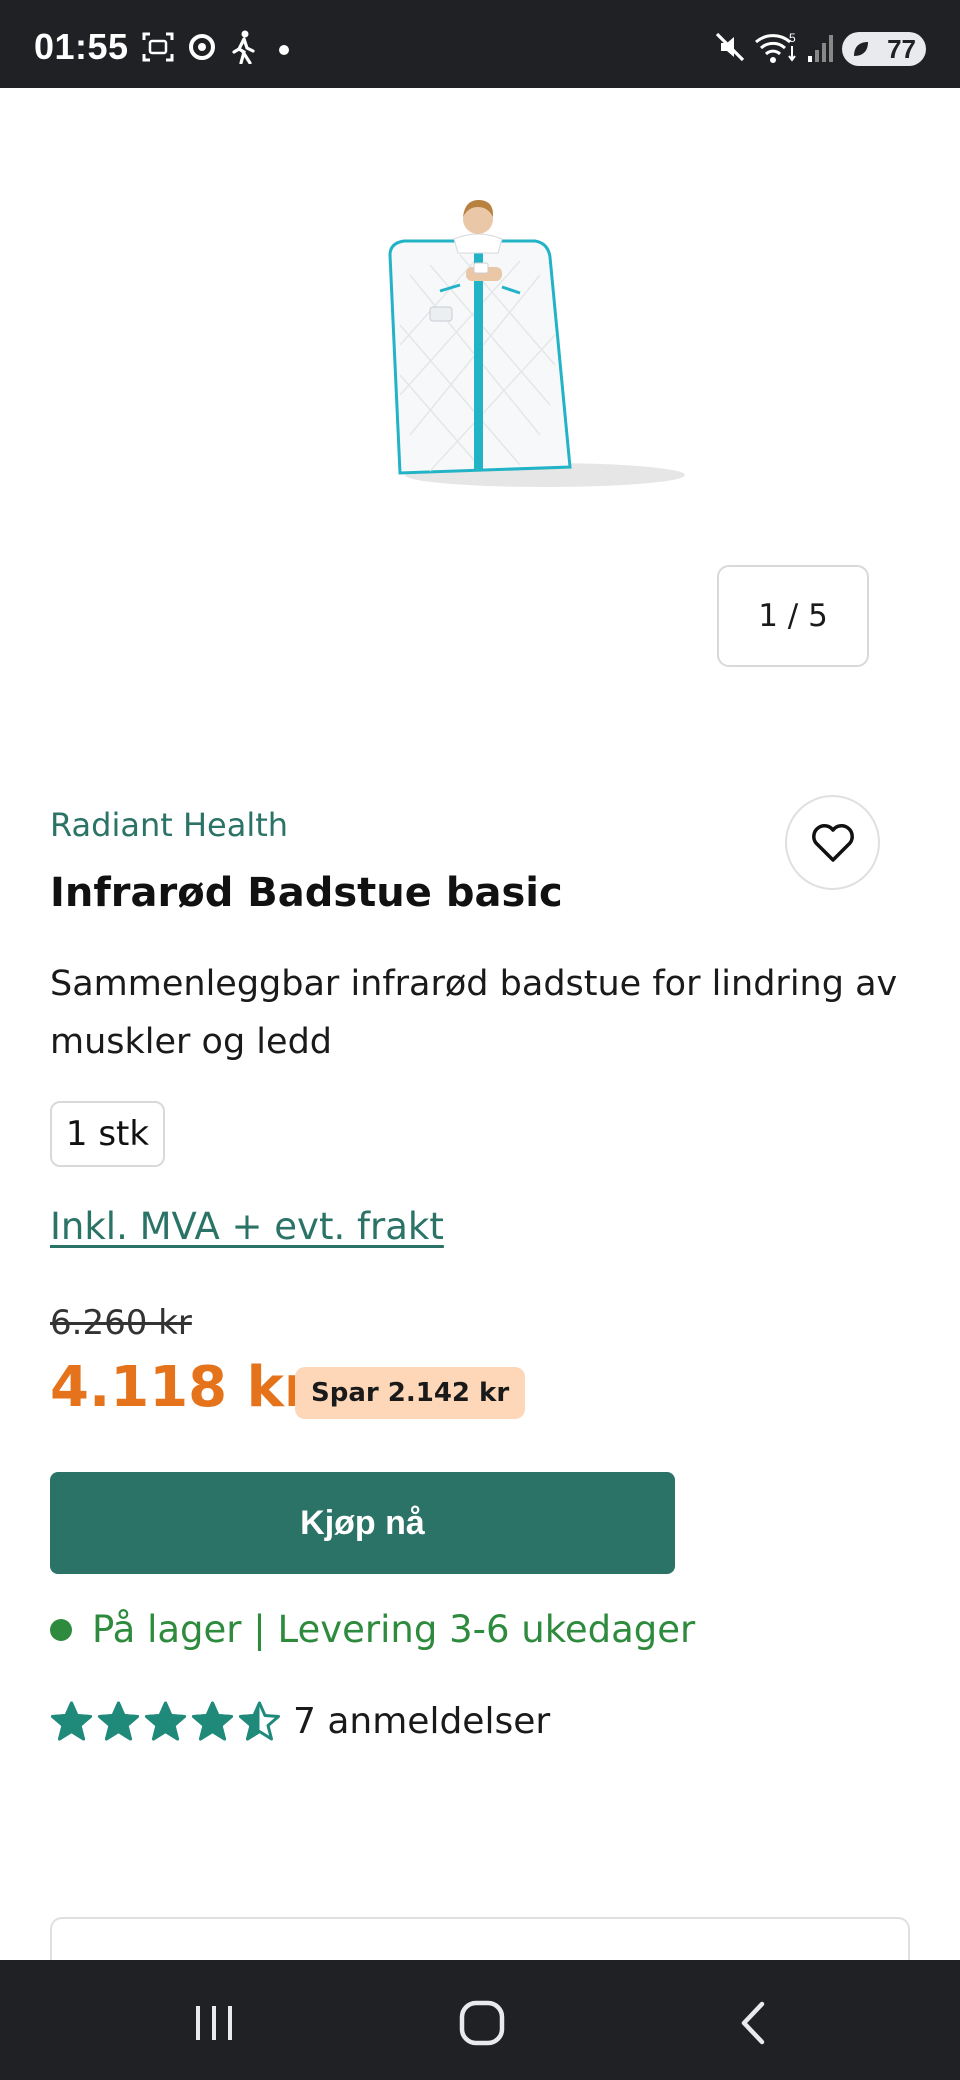  What do you see at coordinates (410, 1393) in the screenshot?
I see `save-badge: Spar 2.142 kr` at bounding box center [410, 1393].